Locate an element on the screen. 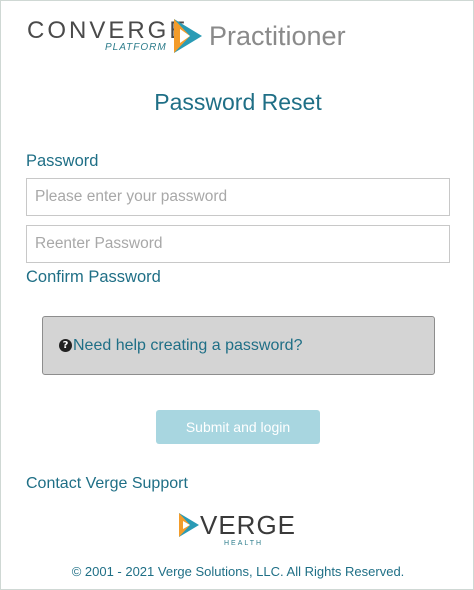 The width and height of the screenshot is (474, 590). logo-converge-text: CONVERGE is located at coordinates (108, 30).